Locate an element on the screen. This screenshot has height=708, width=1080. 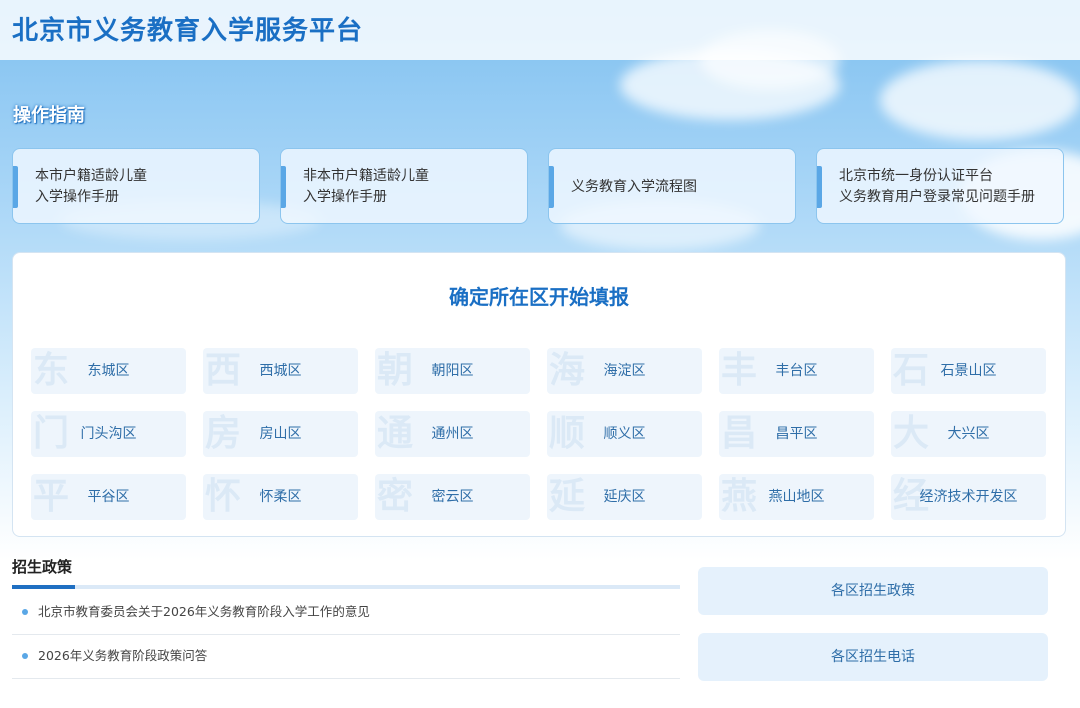
district-button: 通通州区 is located at coordinates (452, 434).